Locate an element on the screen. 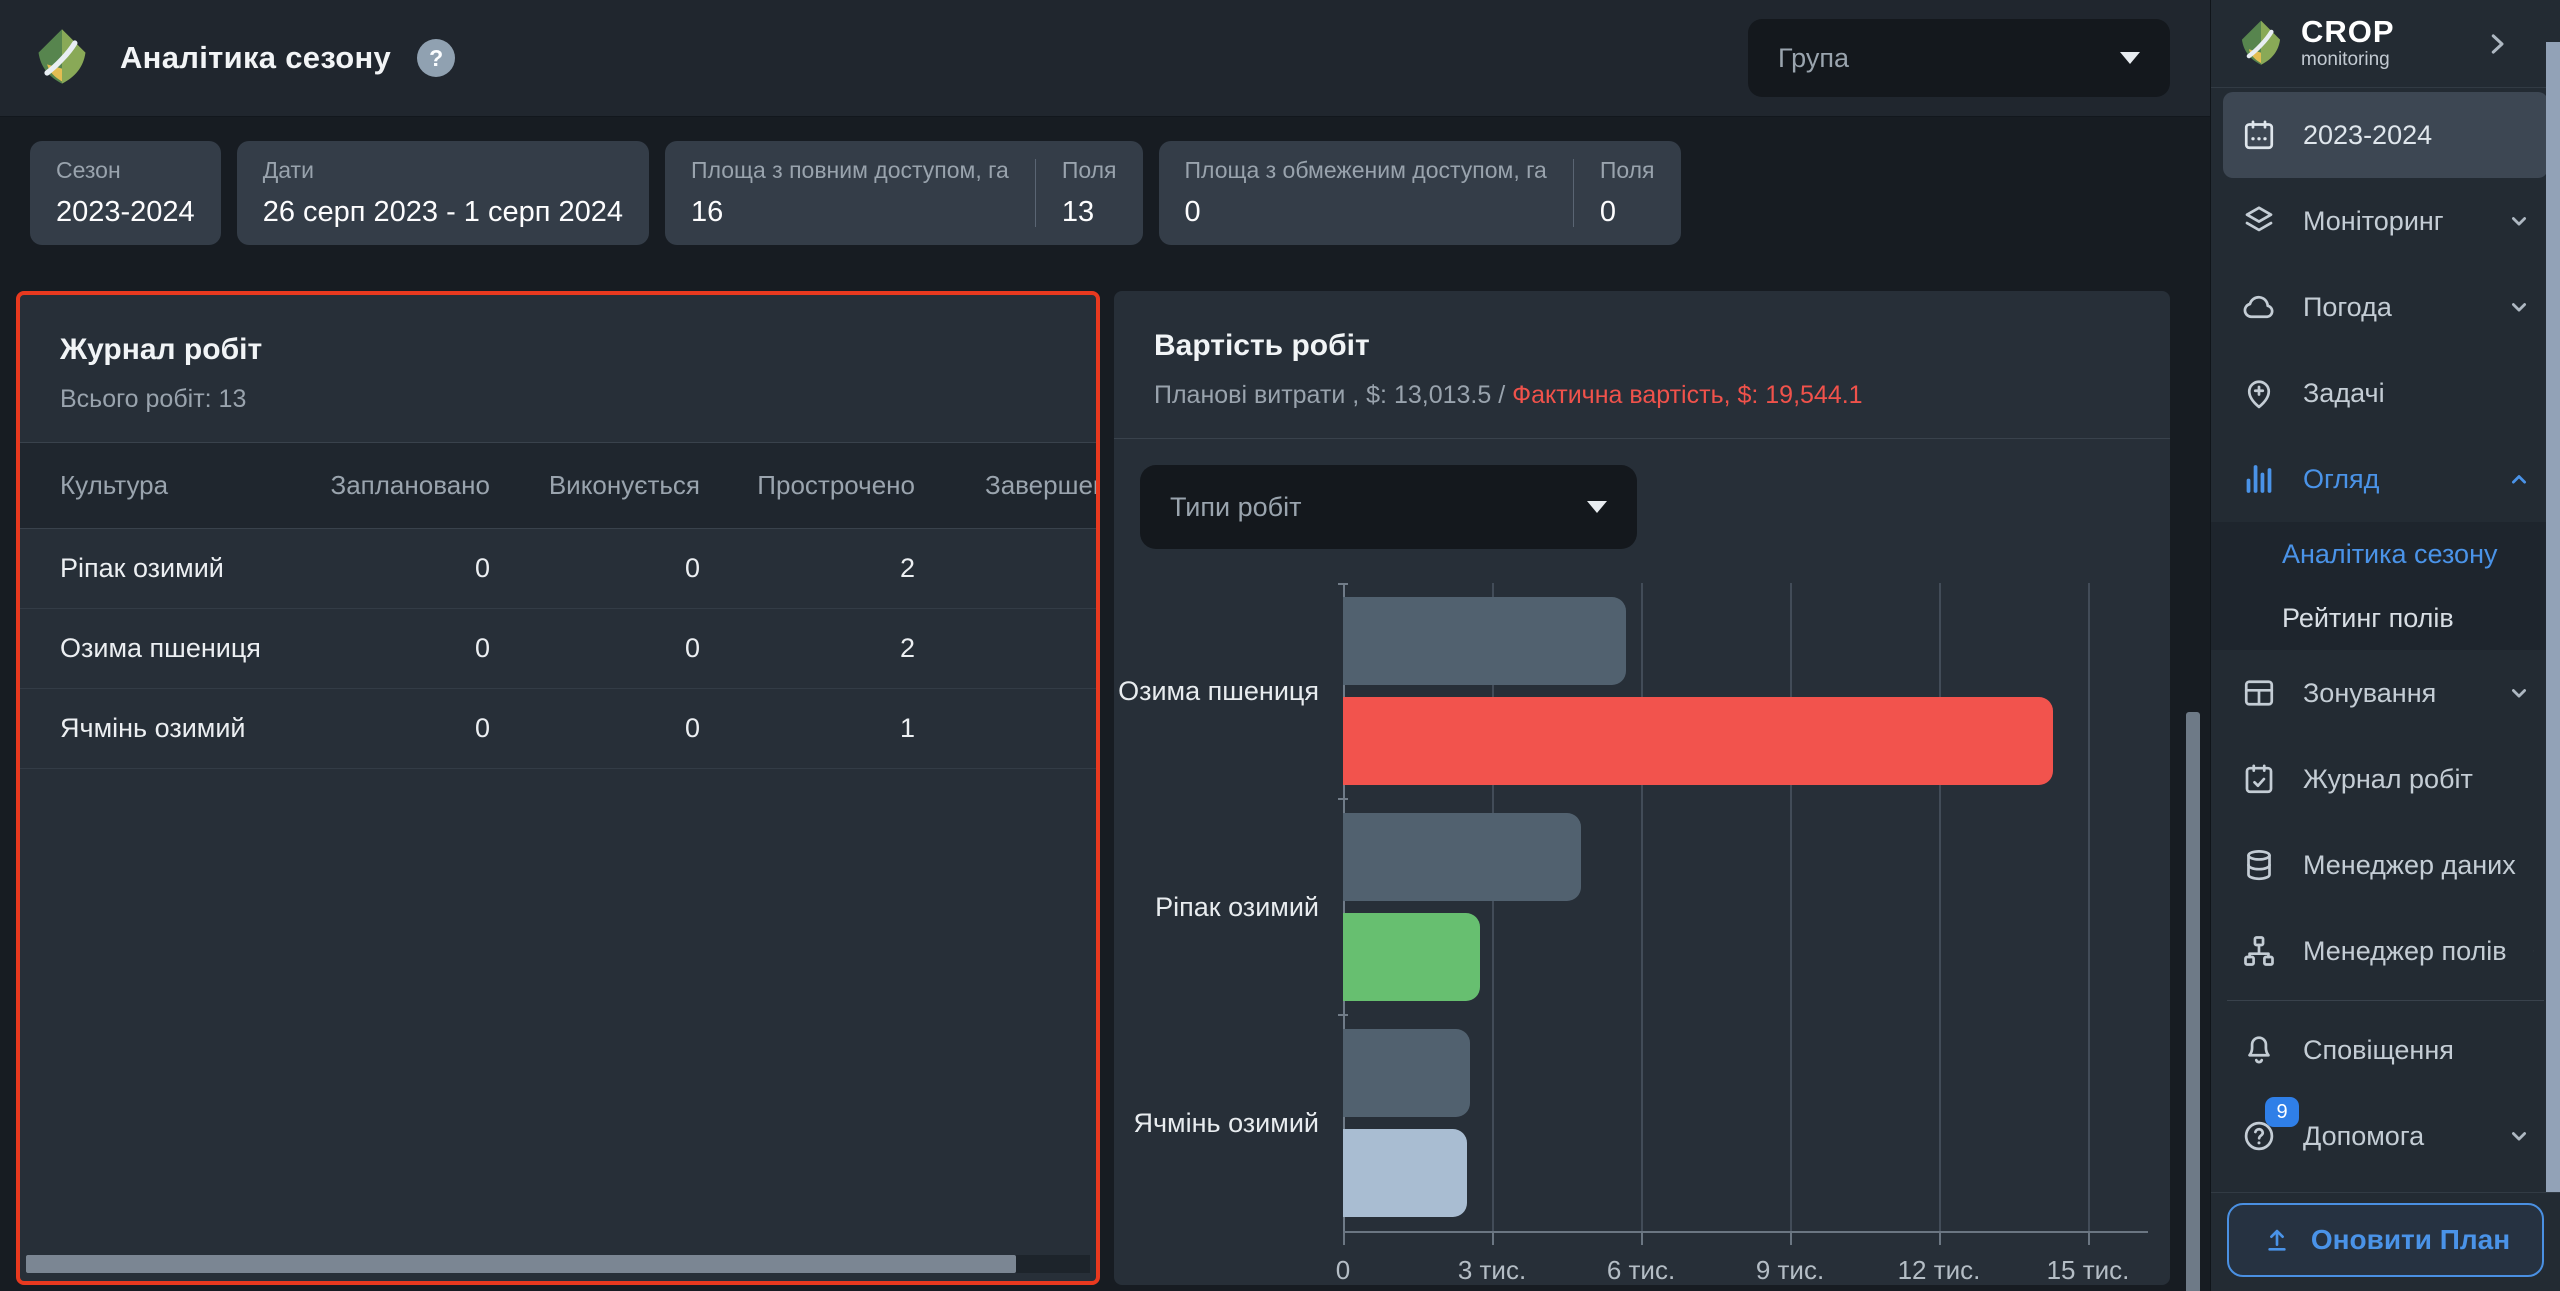  brand-name: CROP is located at coordinates (2348, 31).